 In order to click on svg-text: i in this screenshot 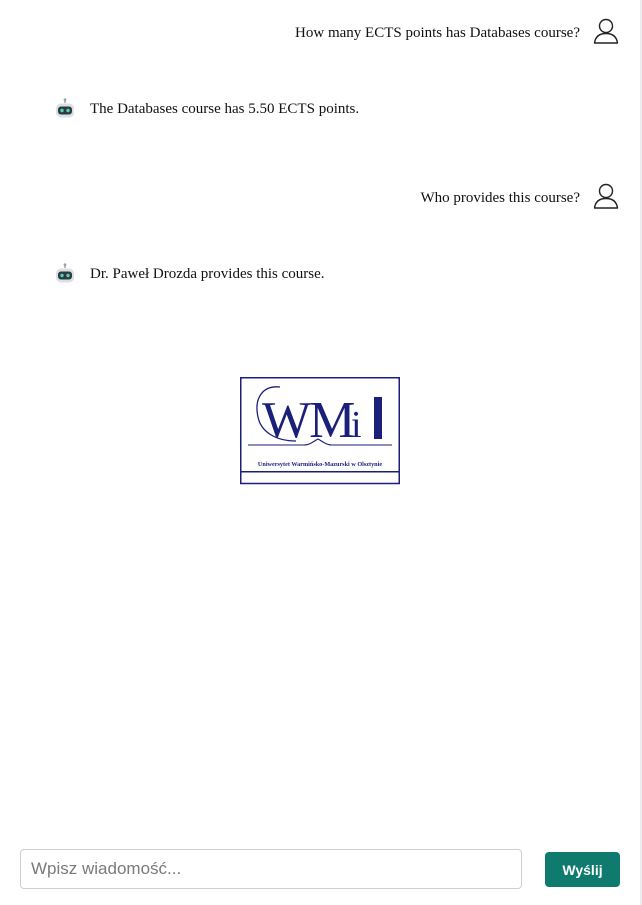, I will do `click(356, 425)`.